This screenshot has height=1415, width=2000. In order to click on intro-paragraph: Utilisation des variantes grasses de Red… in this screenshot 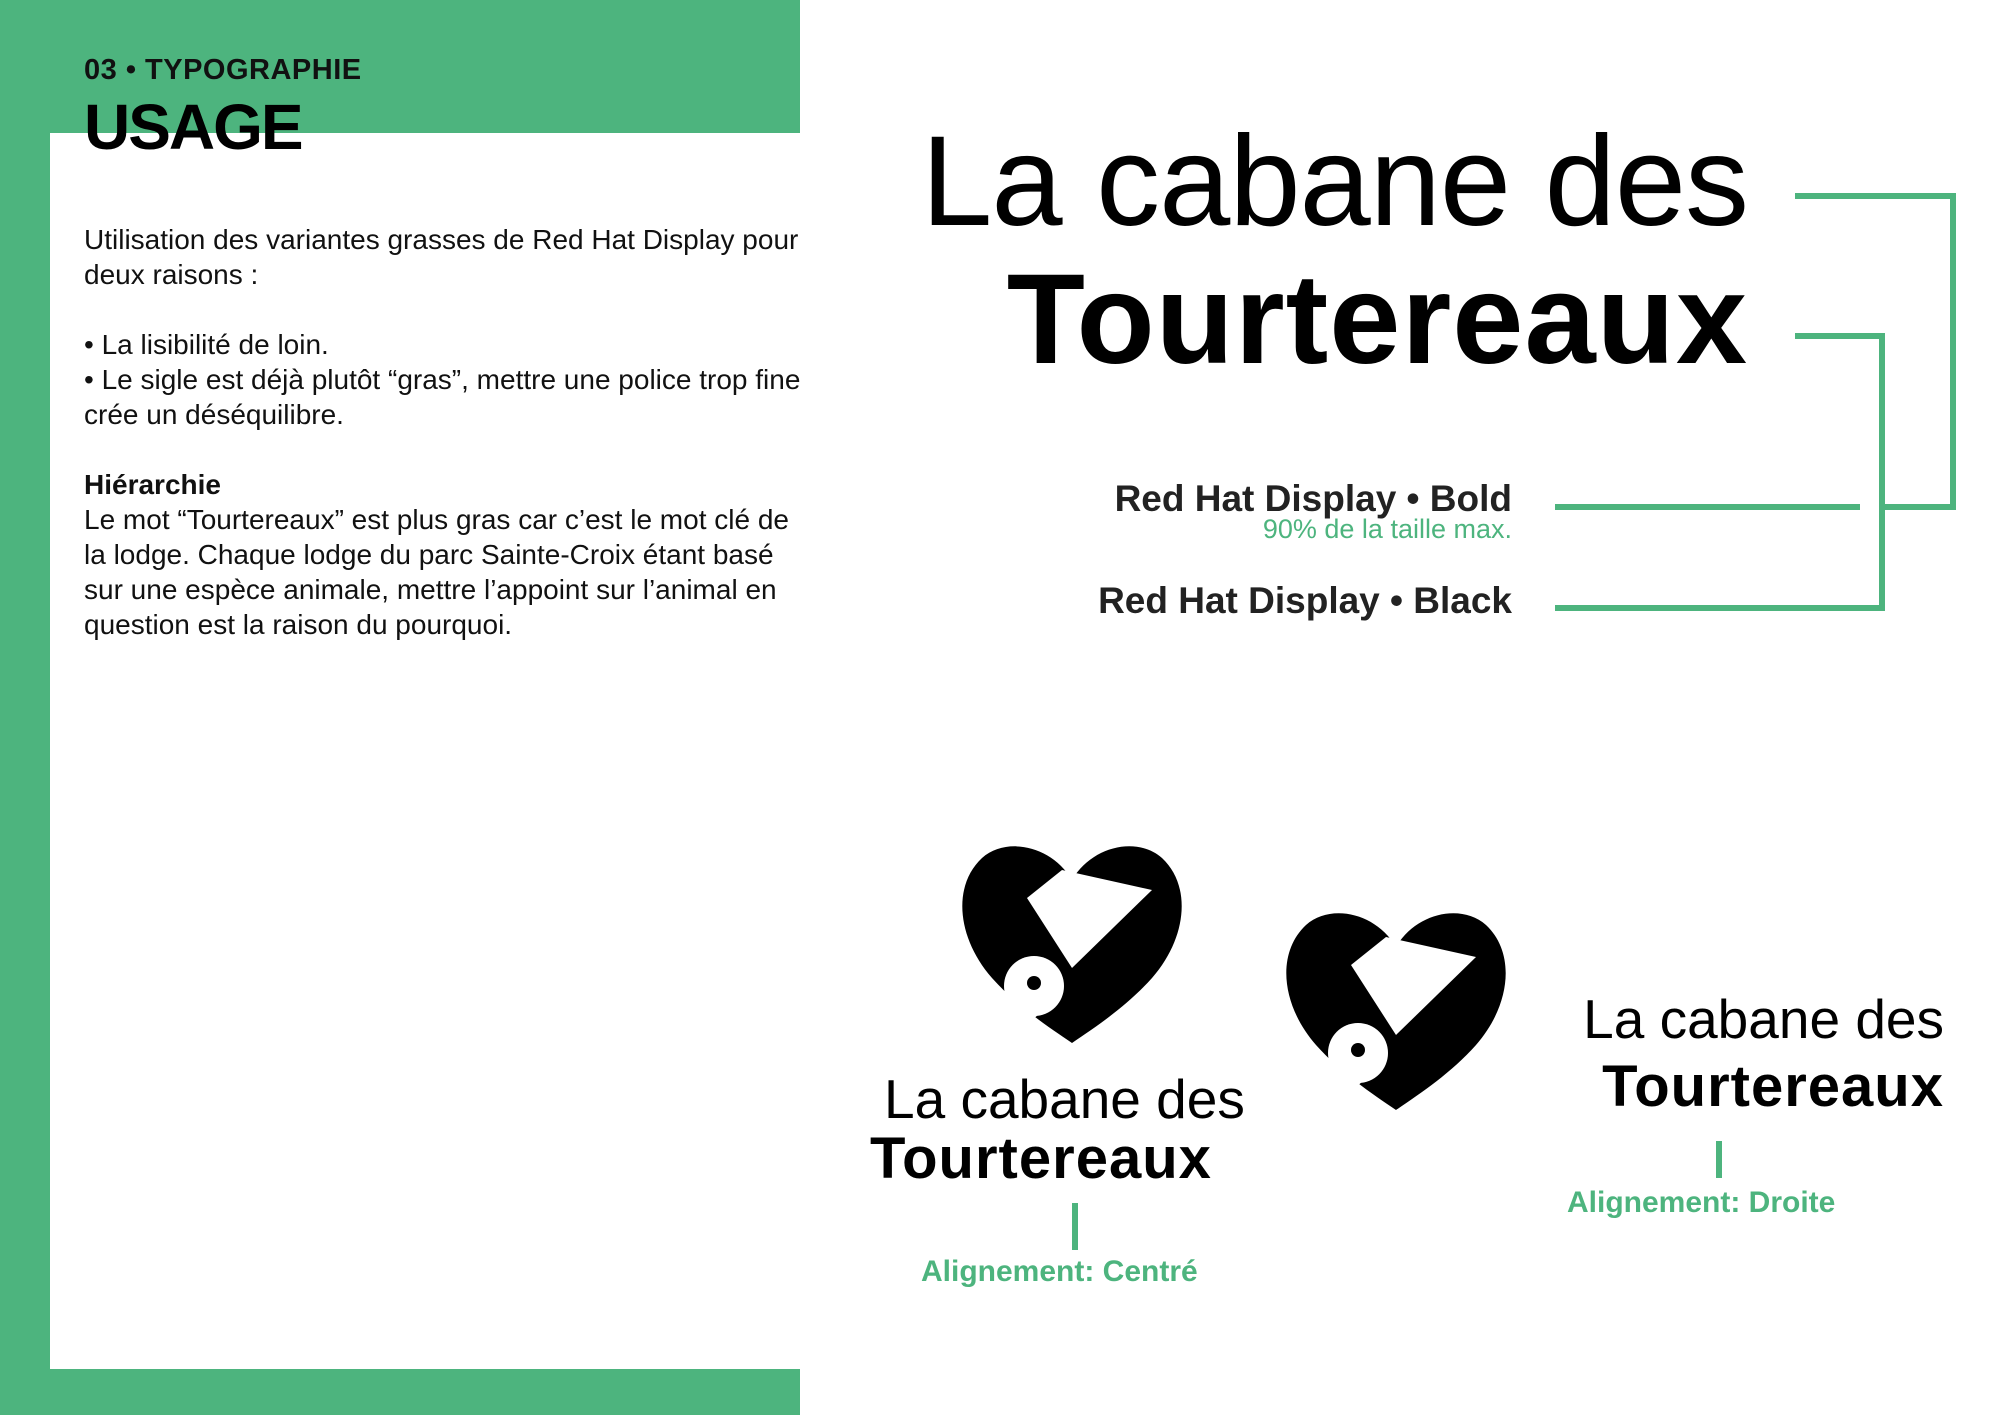, I will do `click(441, 257)`.